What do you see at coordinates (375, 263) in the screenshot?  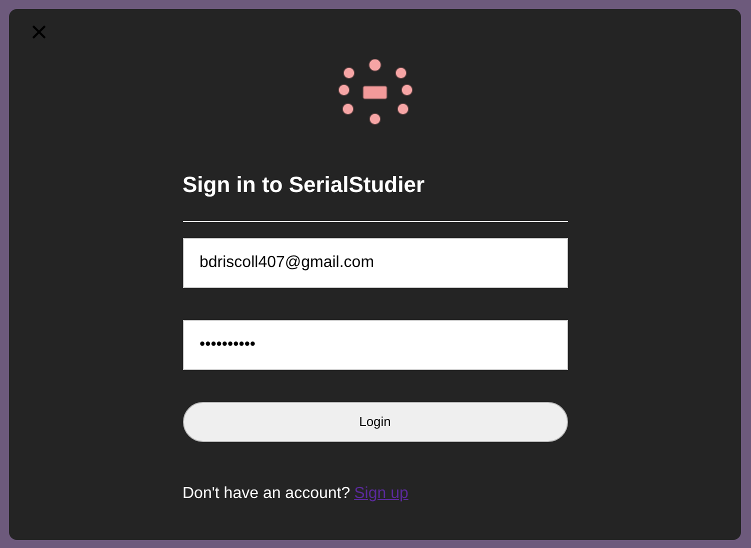 I see `email-field: bdriscoll407@gmail.com` at bounding box center [375, 263].